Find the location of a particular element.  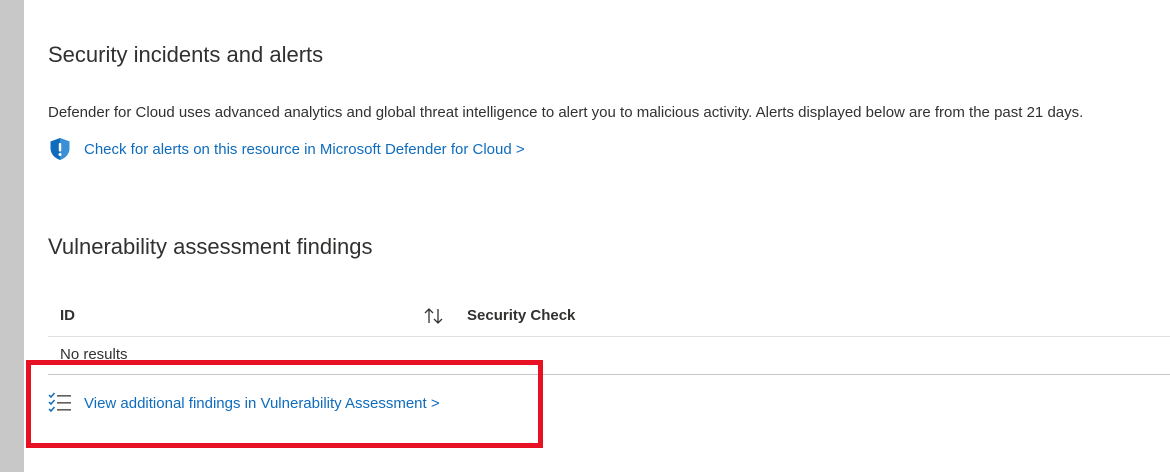

empty-results-text: No results is located at coordinates (94, 353).